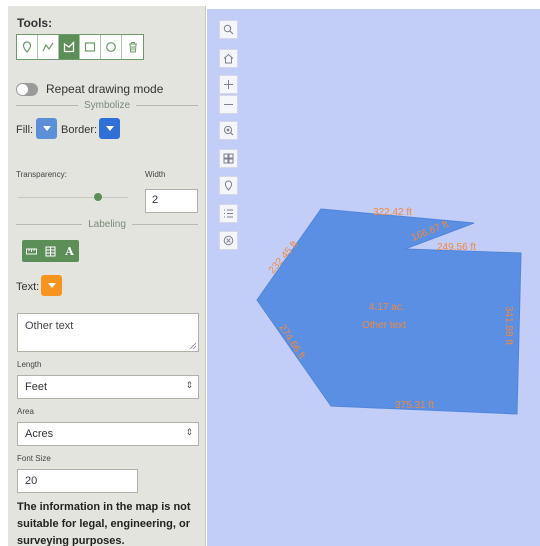 Image resolution: width=540 pixels, height=546 pixels. What do you see at coordinates (39, 434) in the screenshot?
I see `area-units-value: Acres` at bounding box center [39, 434].